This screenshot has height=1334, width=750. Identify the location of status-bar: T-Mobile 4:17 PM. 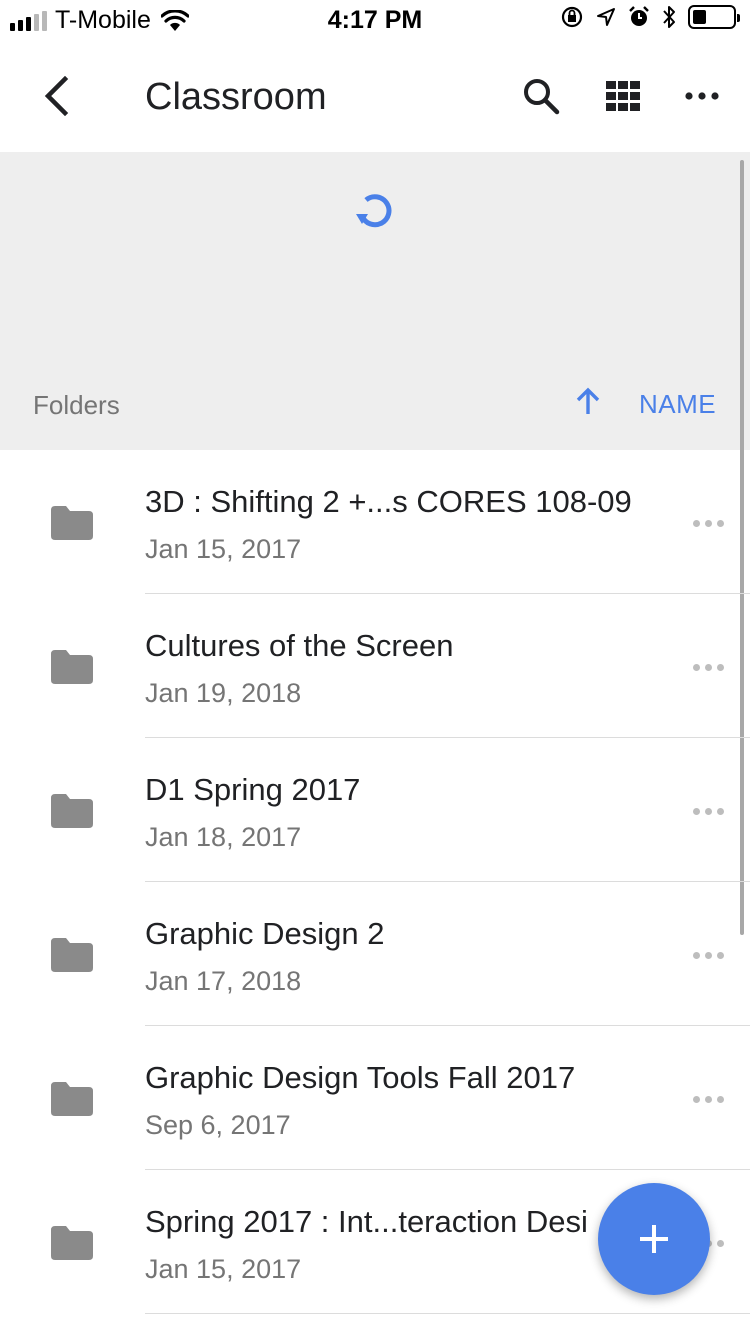
(375, 20).